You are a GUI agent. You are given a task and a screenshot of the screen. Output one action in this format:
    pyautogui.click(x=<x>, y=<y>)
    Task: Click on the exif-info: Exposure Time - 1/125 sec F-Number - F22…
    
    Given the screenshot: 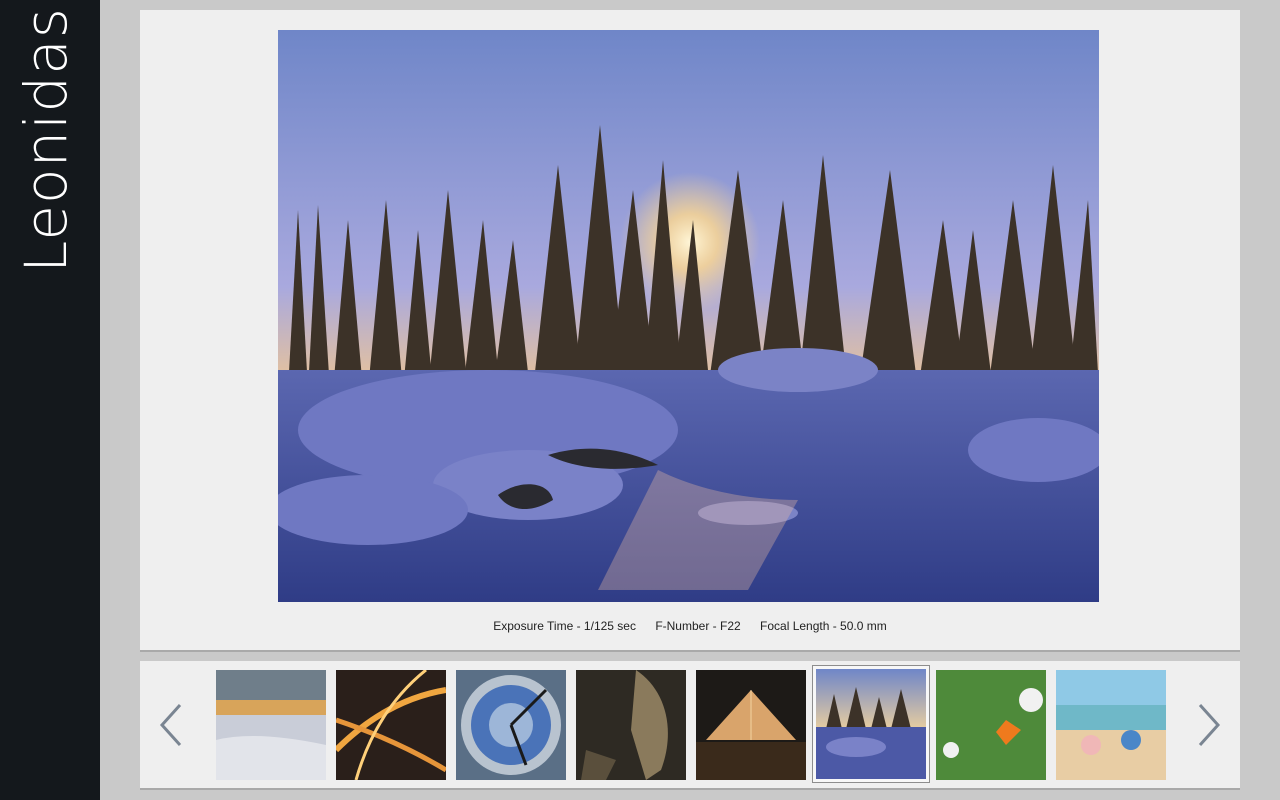 What is the action you would take?
    pyautogui.click(x=690, y=626)
    